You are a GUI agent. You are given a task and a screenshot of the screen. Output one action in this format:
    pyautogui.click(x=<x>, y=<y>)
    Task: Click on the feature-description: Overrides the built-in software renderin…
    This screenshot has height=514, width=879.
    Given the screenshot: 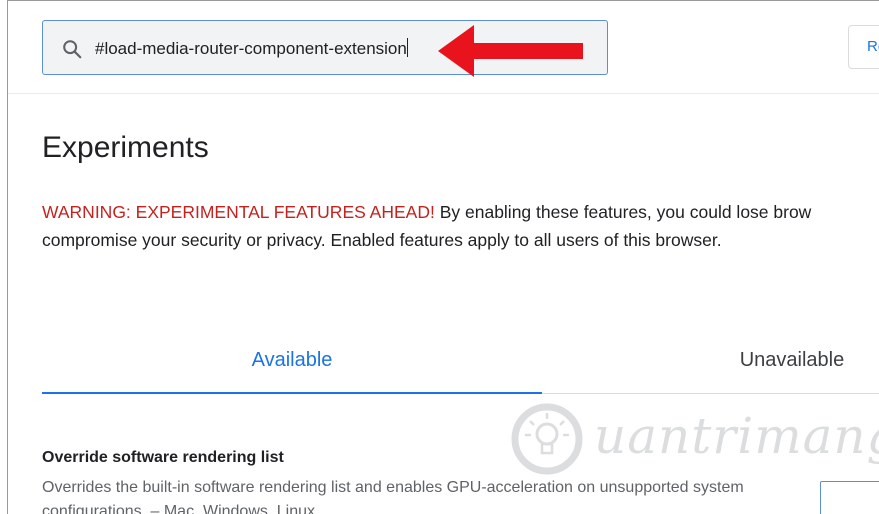 What is the action you would take?
    pyautogui.click(x=393, y=496)
    